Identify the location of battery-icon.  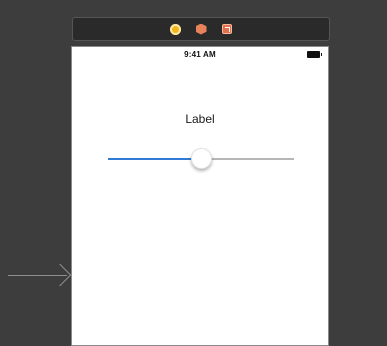
(314, 54).